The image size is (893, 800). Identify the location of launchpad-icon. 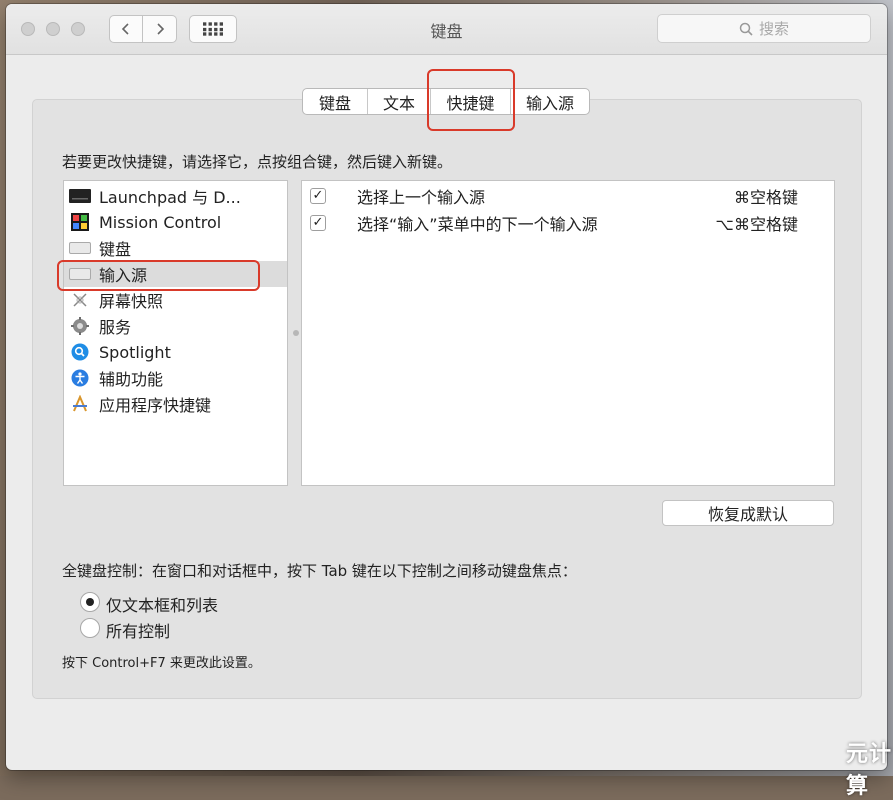
(80, 196).